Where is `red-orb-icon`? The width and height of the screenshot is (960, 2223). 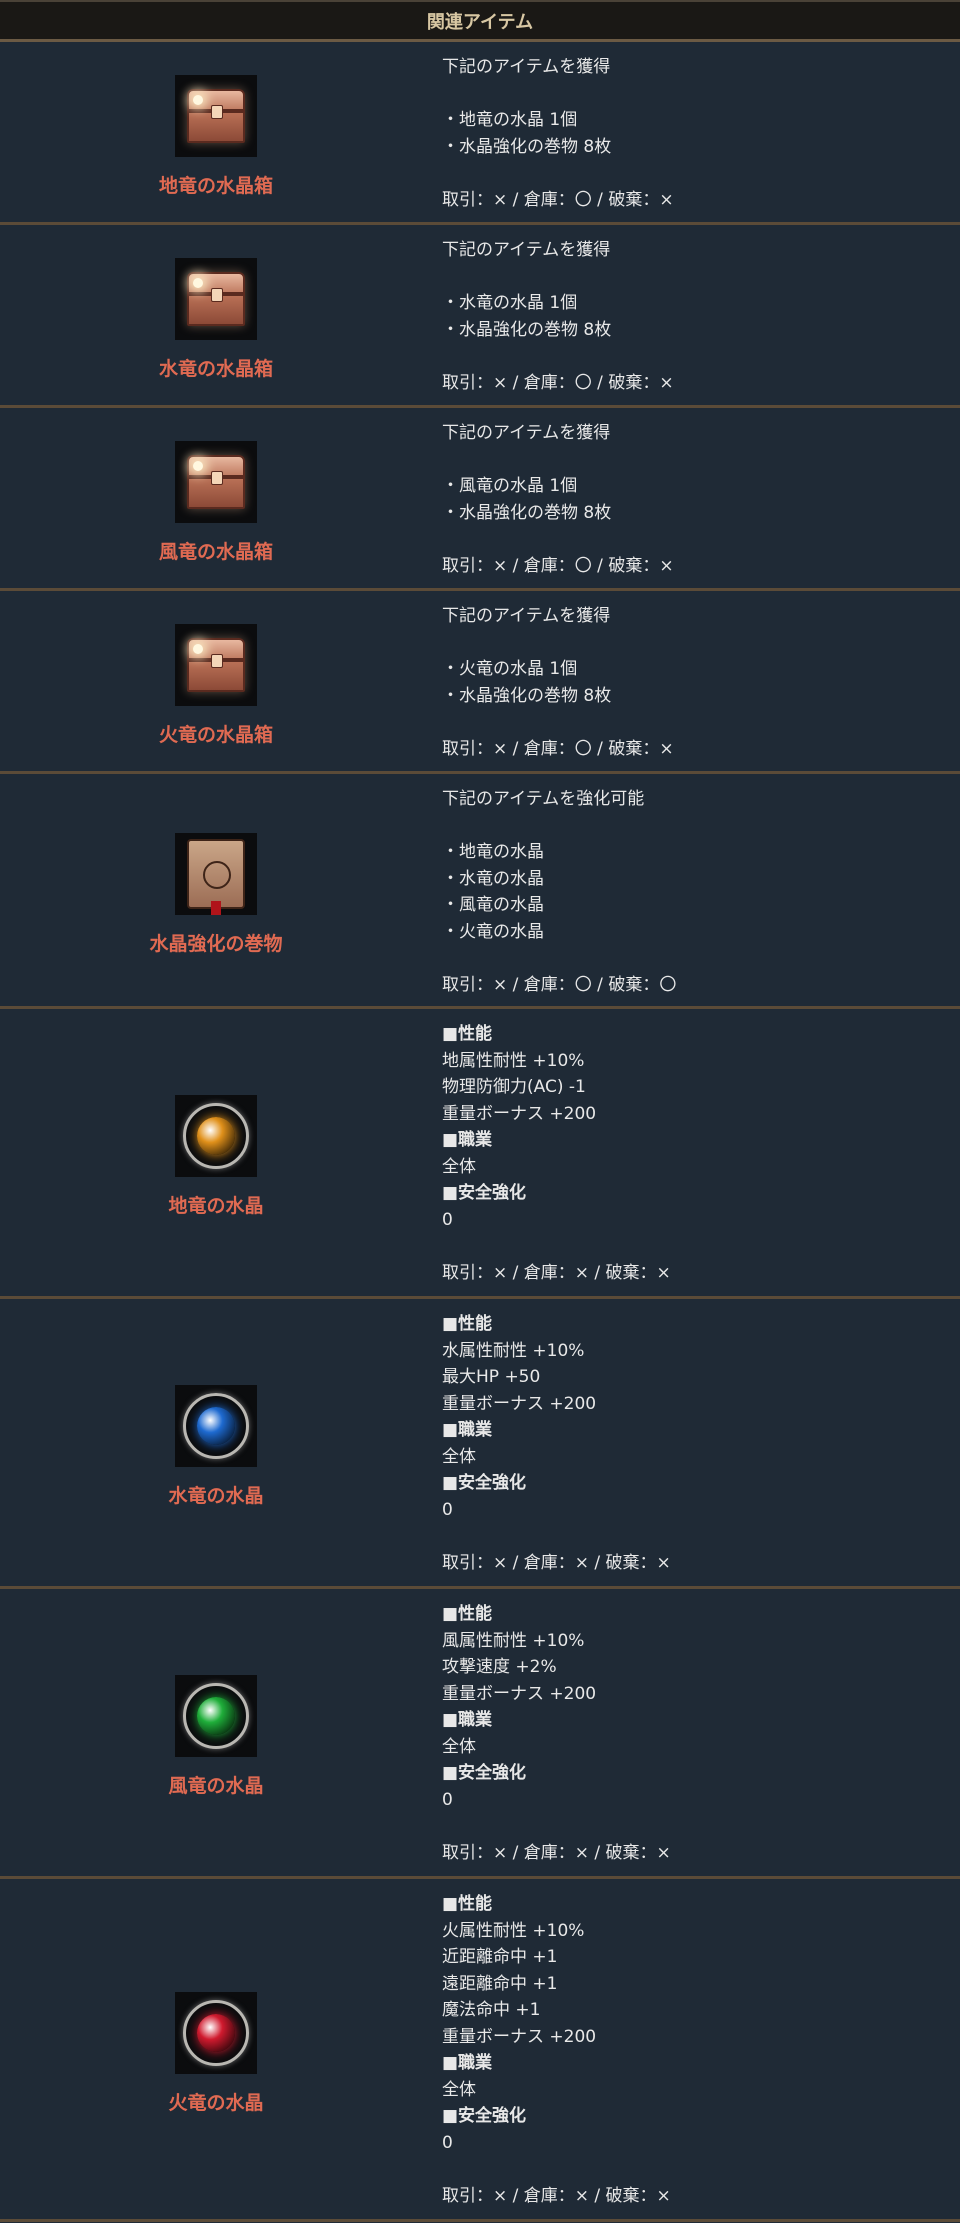
red-orb-icon is located at coordinates (216, 2032).